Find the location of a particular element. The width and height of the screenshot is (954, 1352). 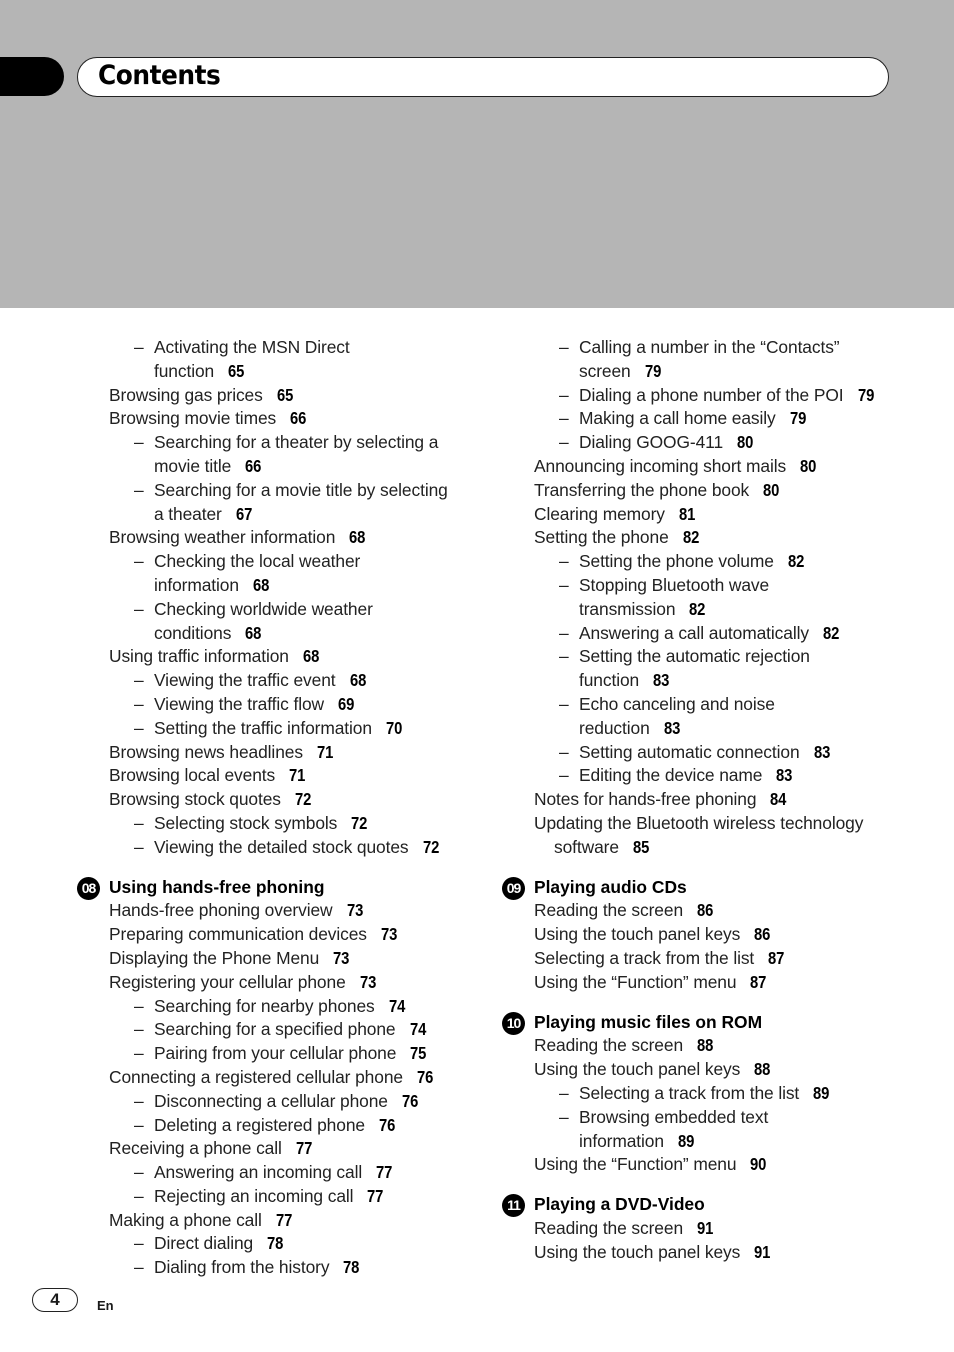

entry-page-number: 73 is located at coordinates (341, 957).